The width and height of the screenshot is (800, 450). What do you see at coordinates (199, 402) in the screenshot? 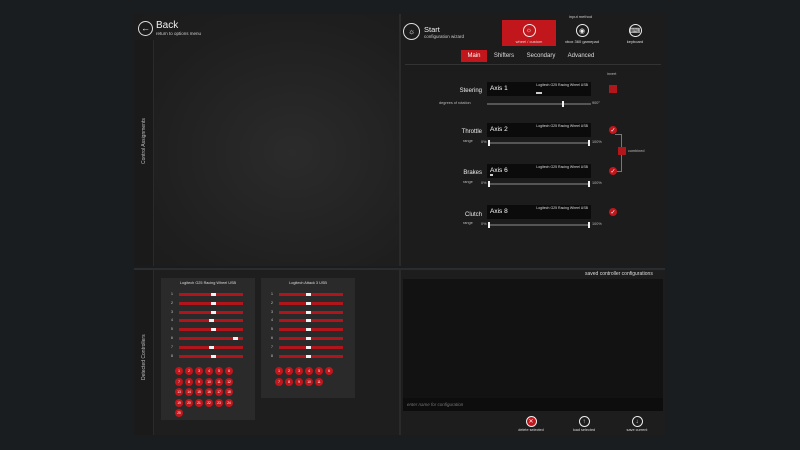
I see `controller-button-indicator: 21` at bounding box center [199, 402].